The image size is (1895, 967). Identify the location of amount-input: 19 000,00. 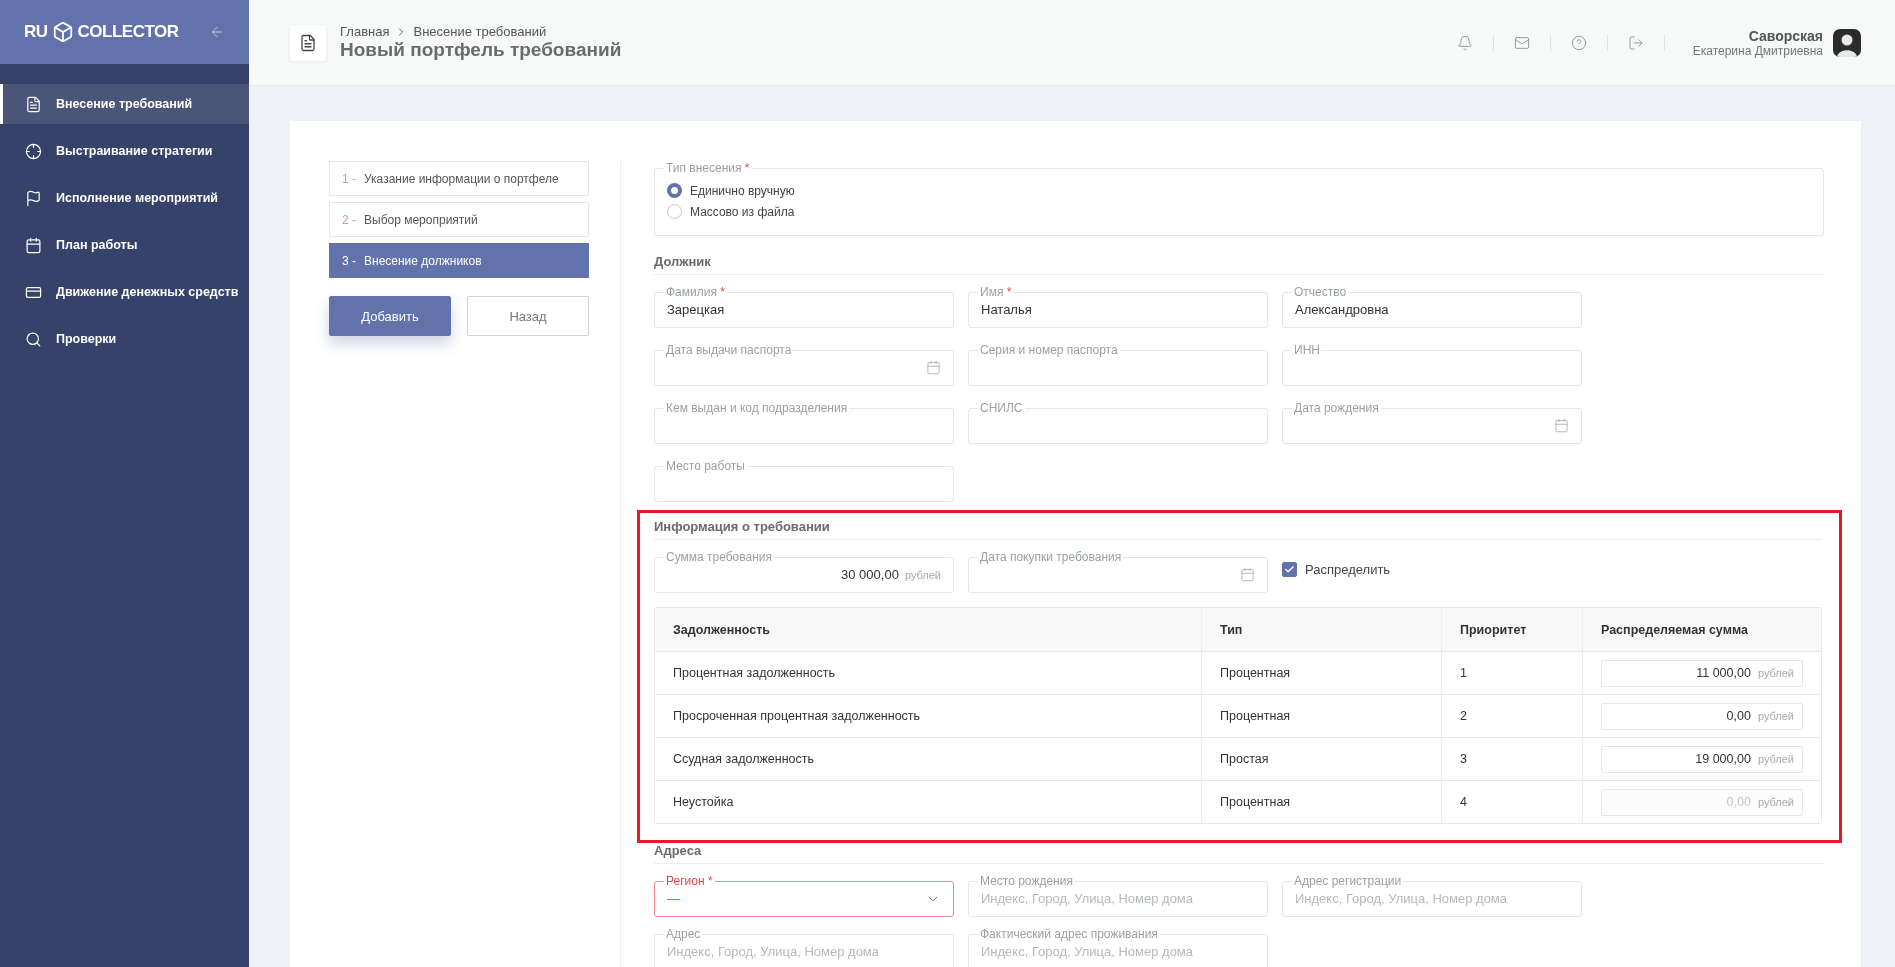
(1681, 759).